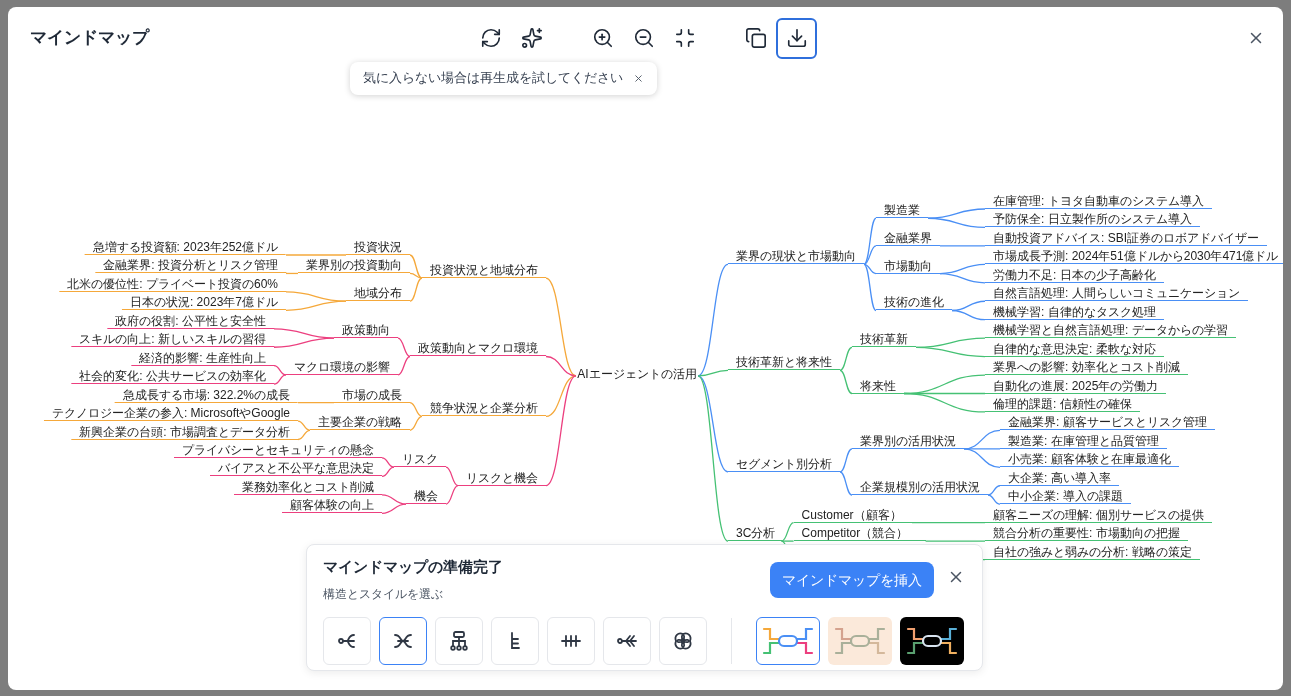 Image resolution: width=1291 pixels, height=696 pixels. What do you see at coordinates (1098, 515) in the screenshot?
I see `leaf-label: 顧客ニーズの理解: 個別サービスの提供` at bounding box center [1098, 515].